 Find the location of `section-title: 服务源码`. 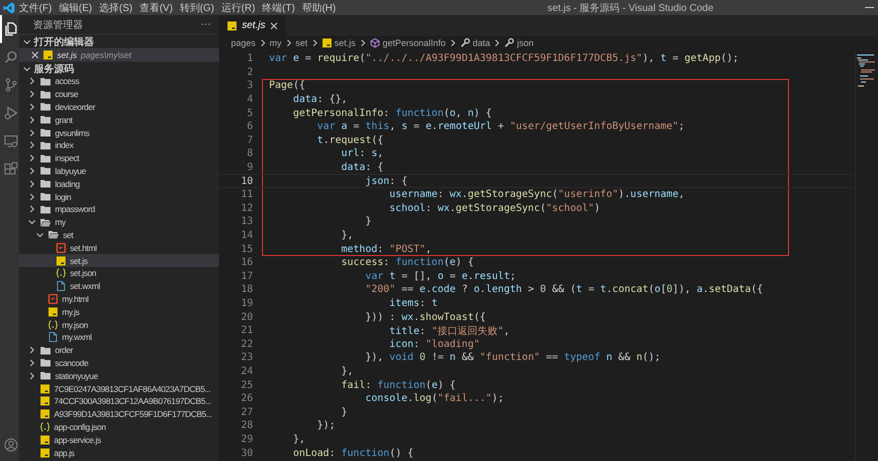

section-title: 服务源码 is located at coordinates (54, 69).